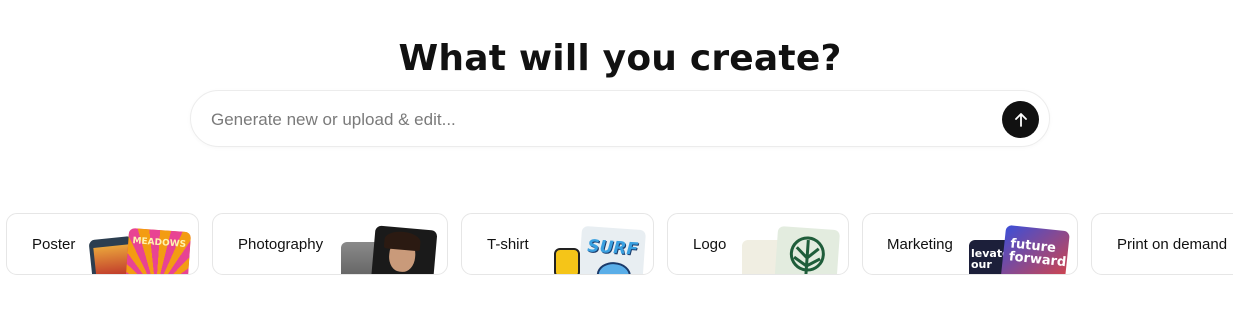  What do you see at coordinates (508, 244) in the screenshot?
I see `category-label: T-shirt` at bounding box center [508, 244].